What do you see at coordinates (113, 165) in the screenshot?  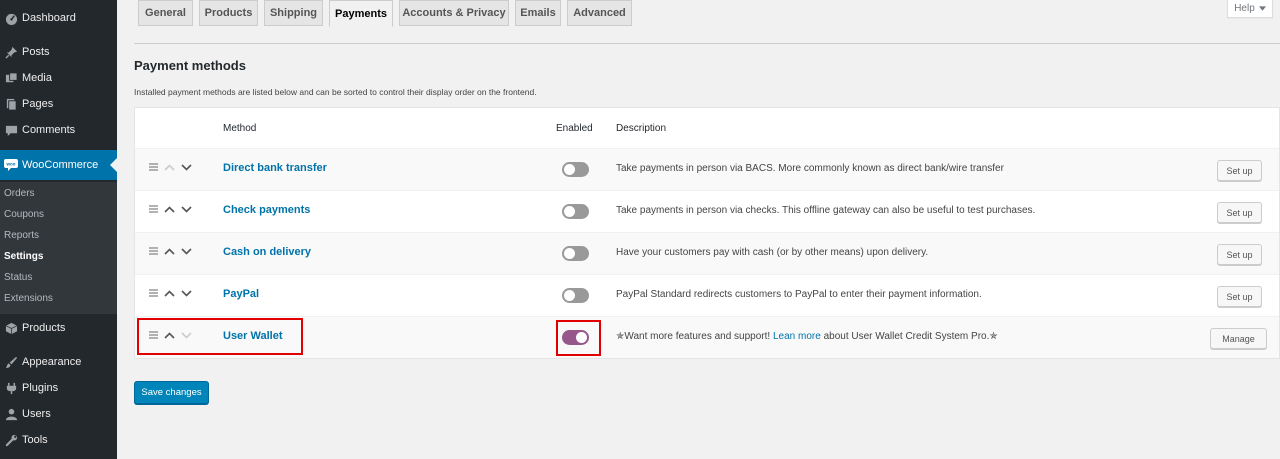 I see `active-arrow` at bounding box center [113, 165].